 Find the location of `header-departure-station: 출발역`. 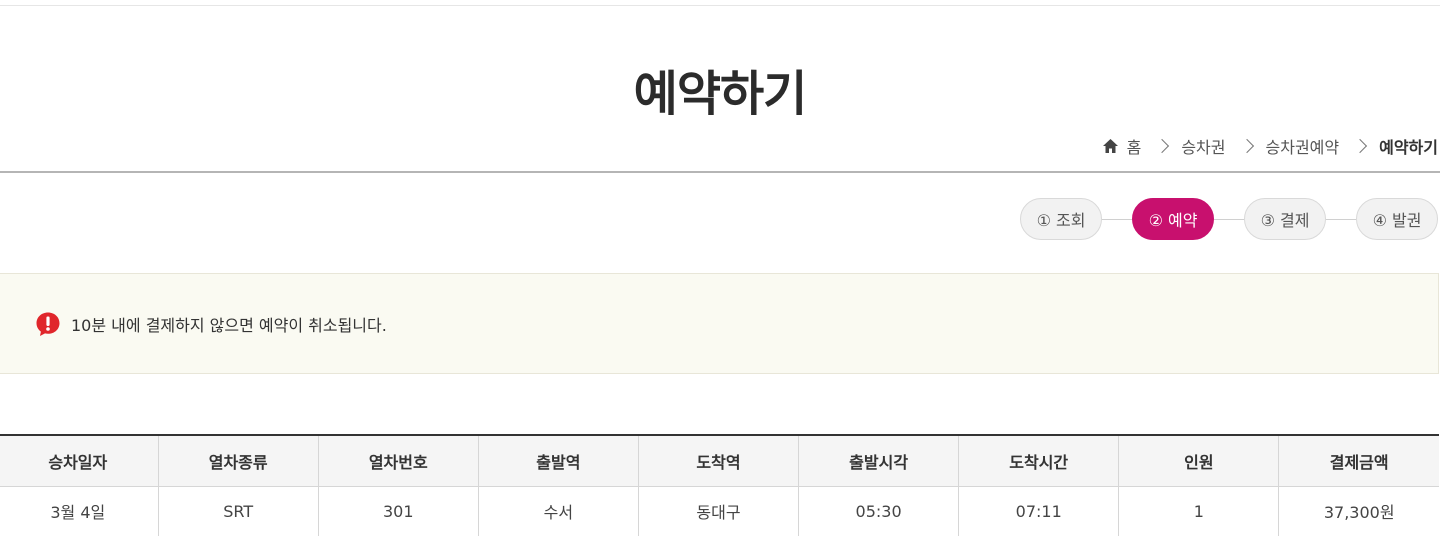

header-departure-station: 출발역 is located at coordinates (558, 461).